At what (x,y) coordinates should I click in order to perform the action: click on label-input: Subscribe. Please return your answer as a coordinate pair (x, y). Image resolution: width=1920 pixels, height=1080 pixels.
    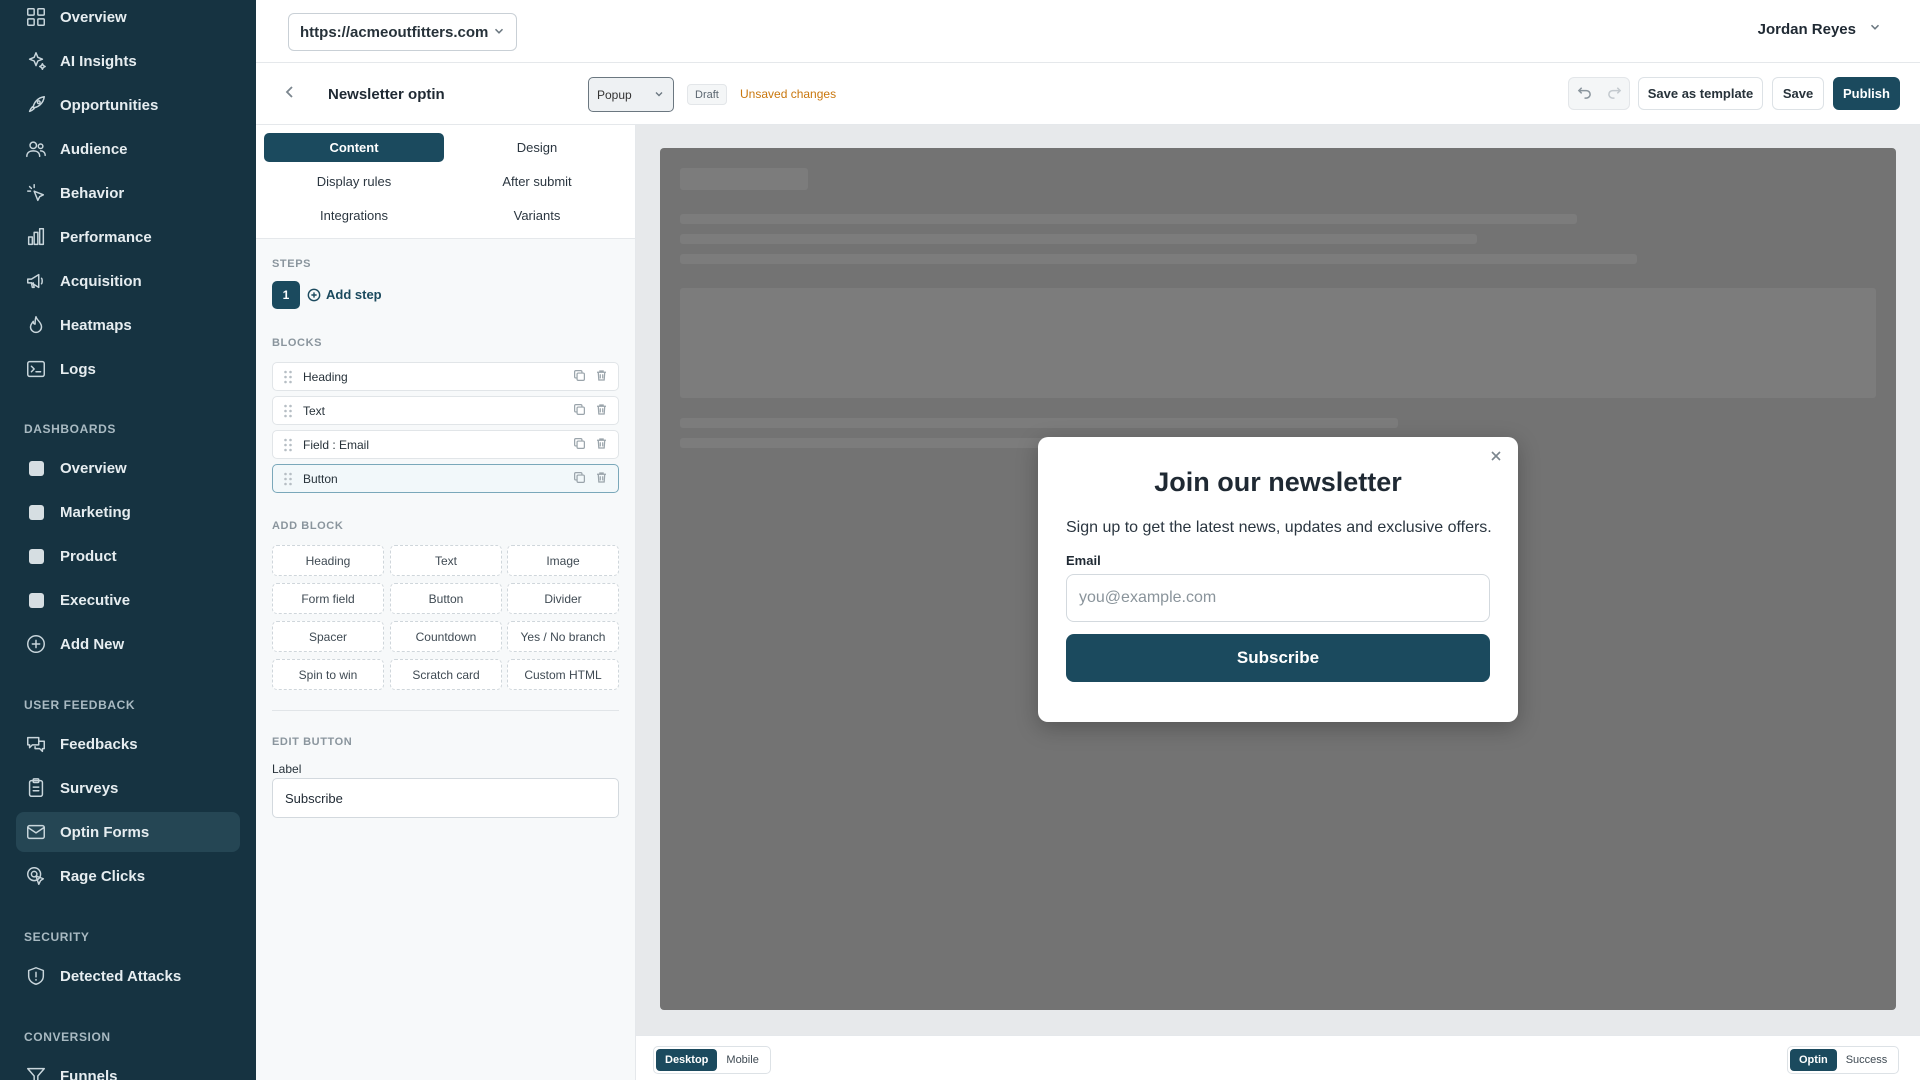
    Looking at the image, I should click on (445, 798).